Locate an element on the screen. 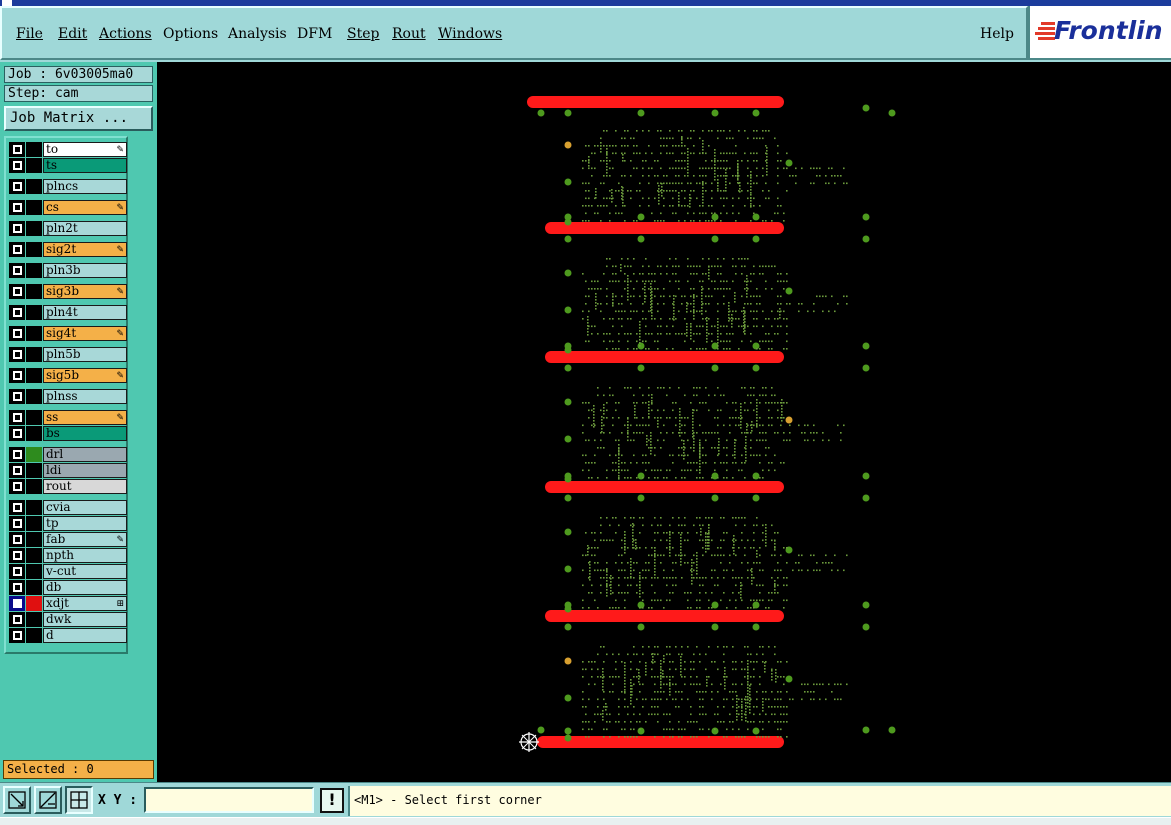 Image resolution: width=1171 pixels, height=825 pixels. zoom-extents-button is located at coordinates (17, 800).